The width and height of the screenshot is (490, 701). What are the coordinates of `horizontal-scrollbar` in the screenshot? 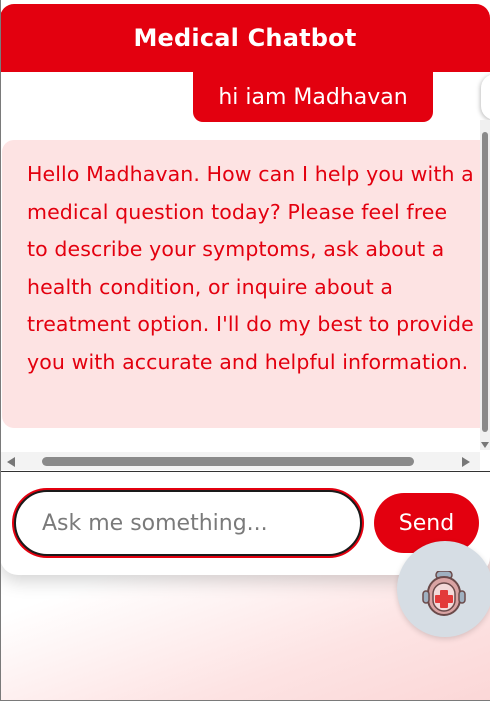 It's located at (240, 461).